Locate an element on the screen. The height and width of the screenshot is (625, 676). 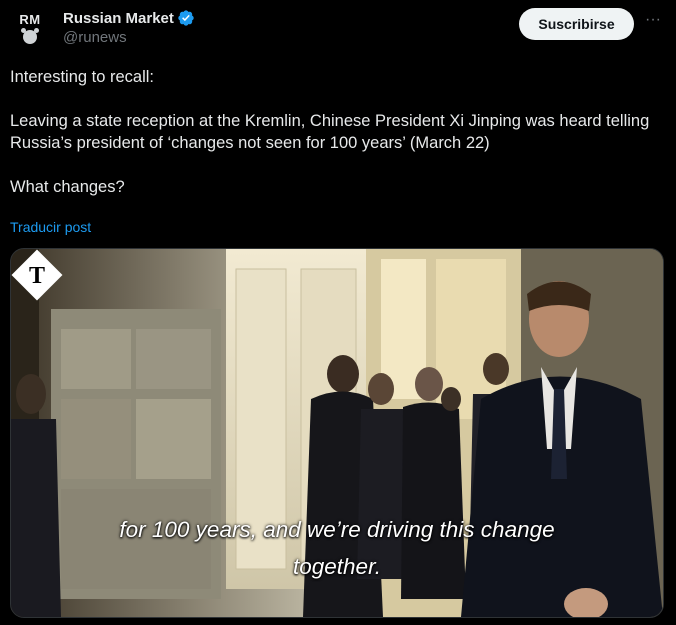
more-options-icon: ··· is located at coordinates (653, 22).